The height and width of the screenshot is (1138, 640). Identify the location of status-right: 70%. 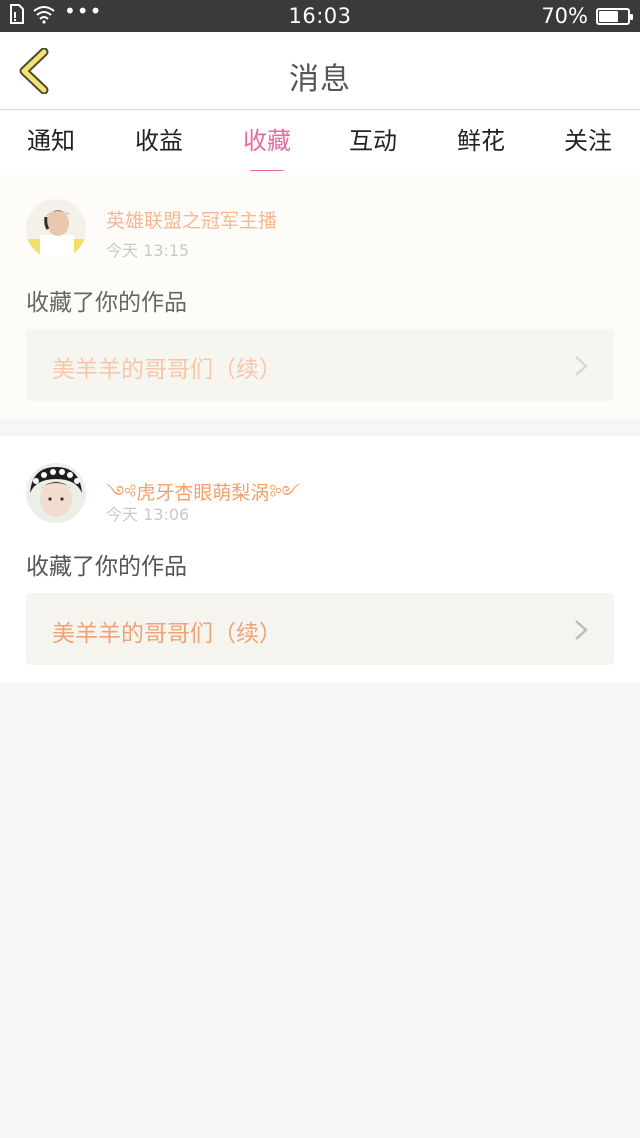
(587, 16).